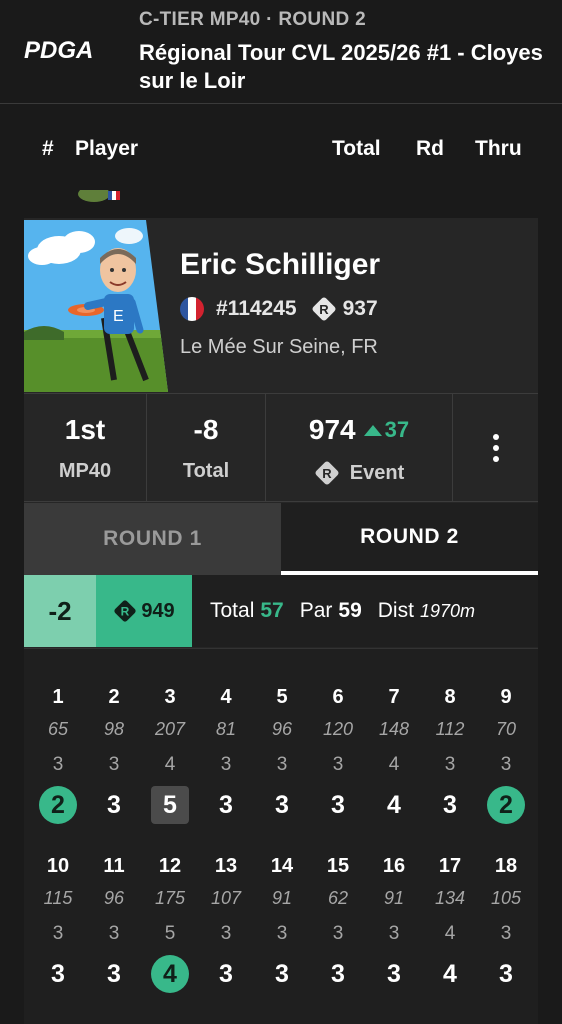 The image size is (562, 1024). I want to click on hole-number: 7, so click(394, 697).